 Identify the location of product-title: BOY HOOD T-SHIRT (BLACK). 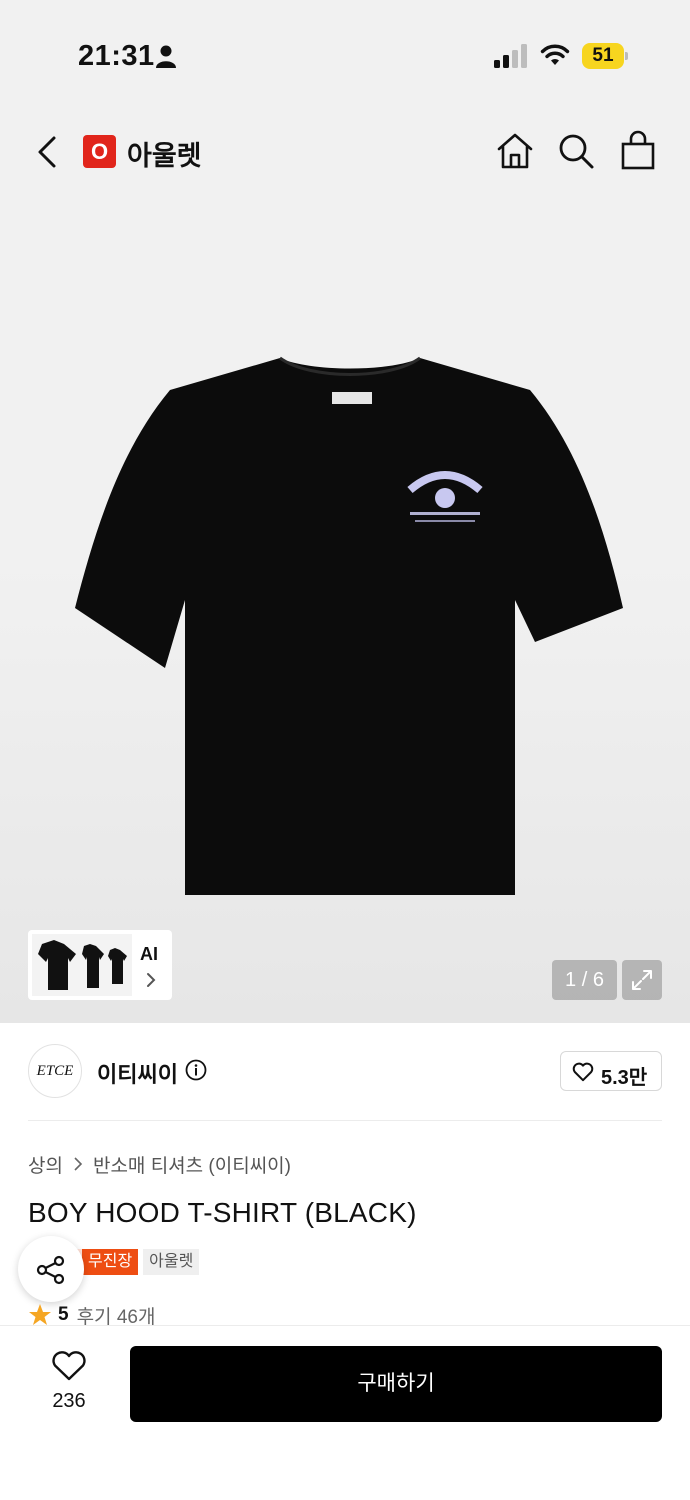
(222, 1212).